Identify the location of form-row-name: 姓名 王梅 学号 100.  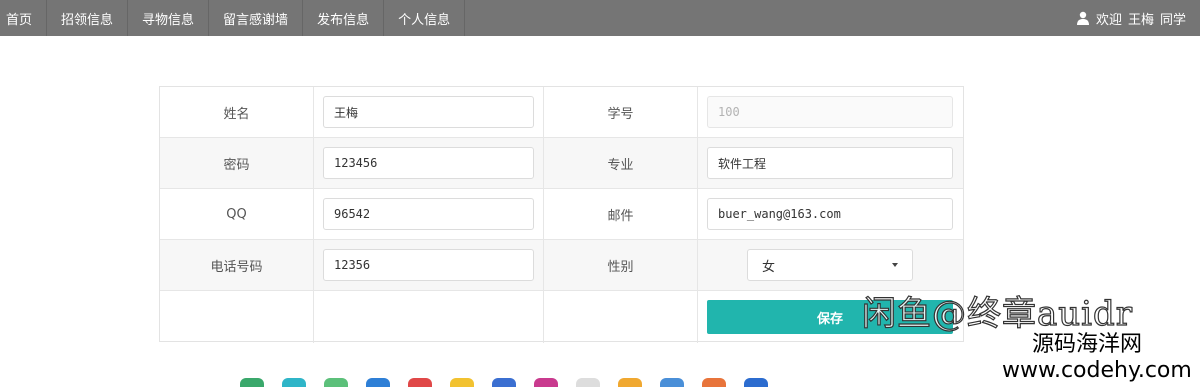
(561, 112).